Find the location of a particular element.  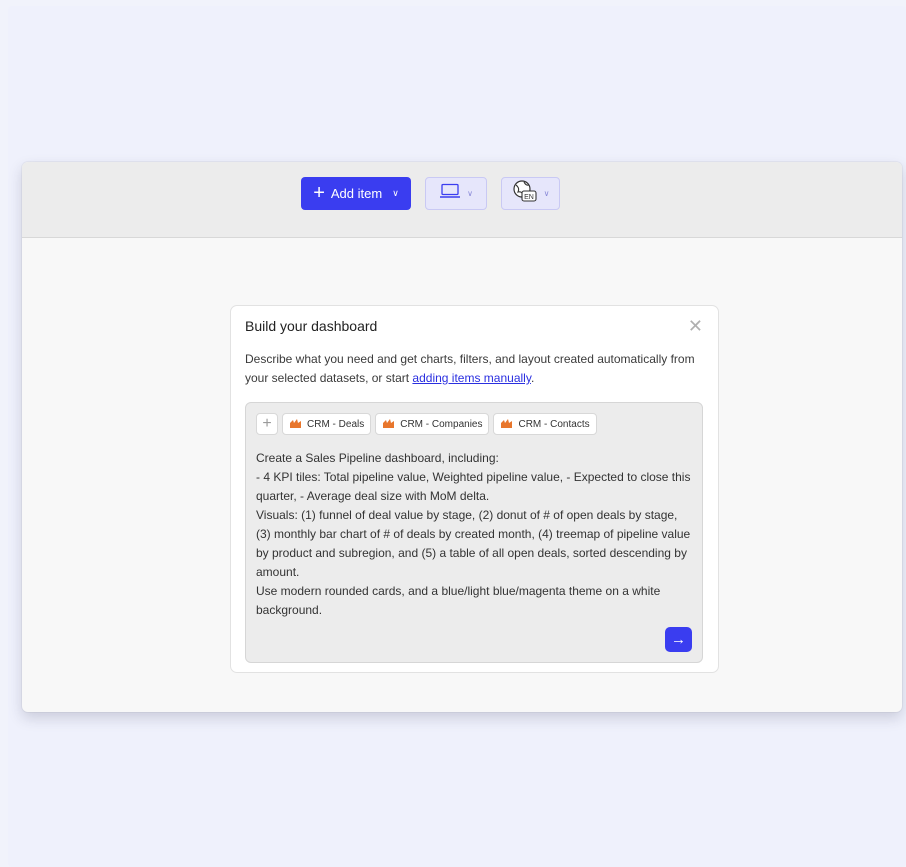

laptop-icon is located at coordinates (450, 193).